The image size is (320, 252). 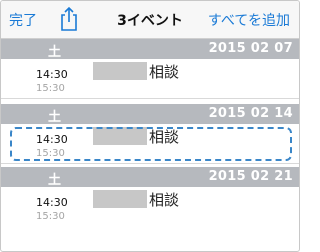 What do you see at coordinates (150, 20) in the screenshot?
I see `navigation-bar: 完了 3イベント すべてを追加` at bounding box center [150, 20].